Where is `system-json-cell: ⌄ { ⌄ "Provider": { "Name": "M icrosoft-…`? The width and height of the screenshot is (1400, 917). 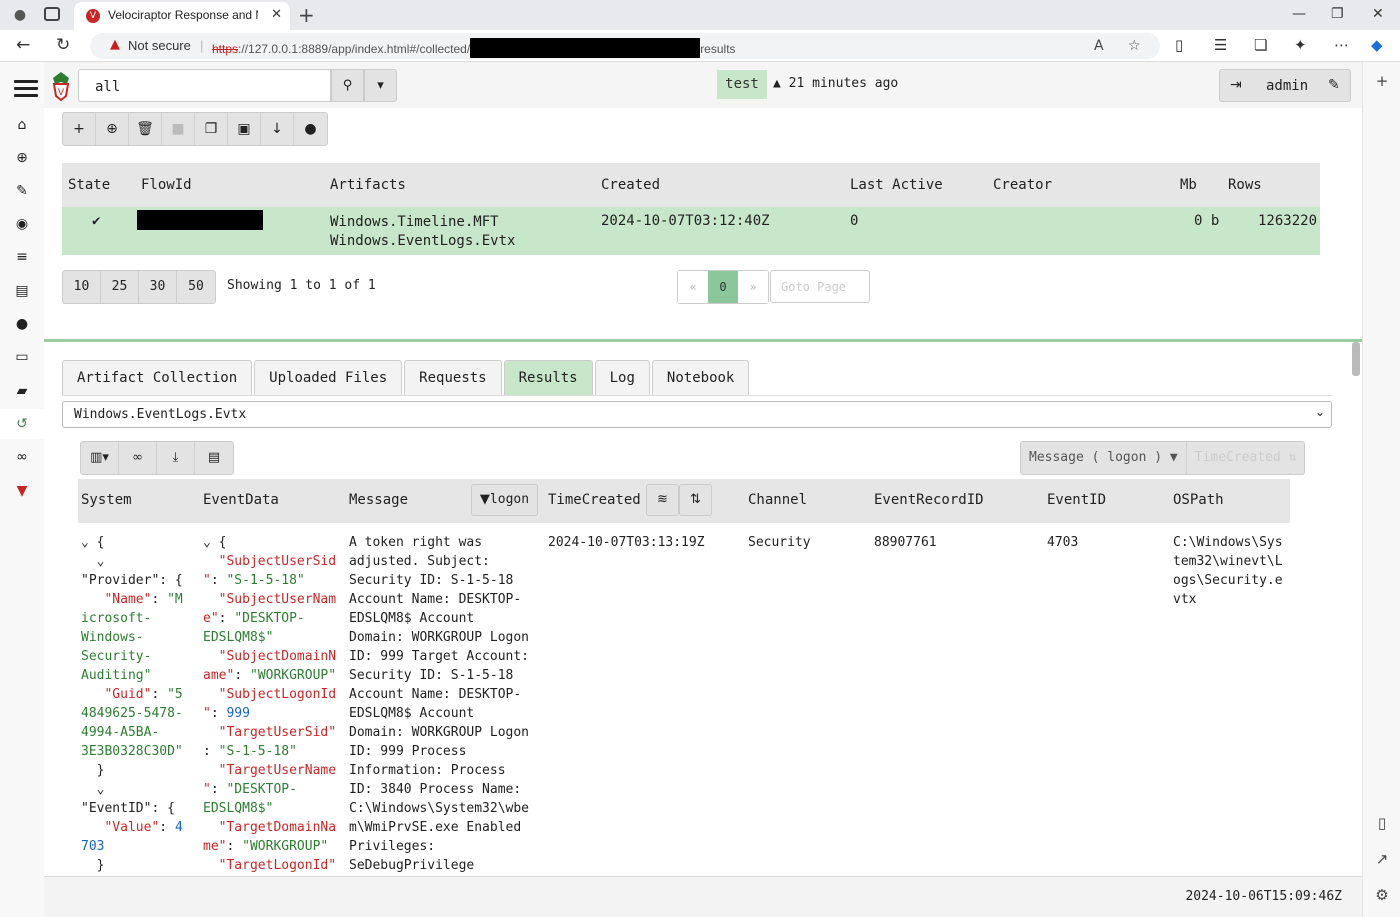 system-json-cell: ⌄ { ⌄ "Provider": { "Name": "M icrosoft-… is located at coordinates (136, 705).